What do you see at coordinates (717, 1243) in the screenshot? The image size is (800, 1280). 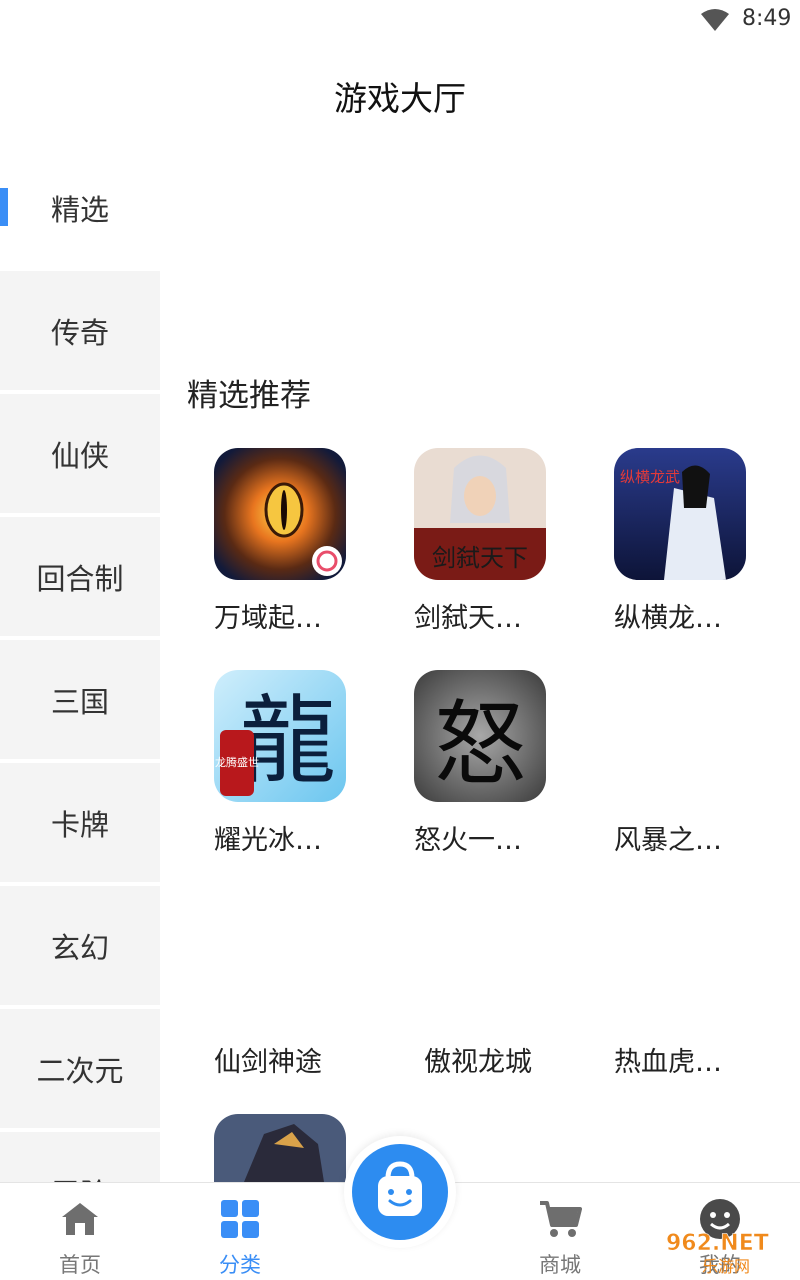 I see `svg-text: 962.NET` at bounding box center [717, 1243].